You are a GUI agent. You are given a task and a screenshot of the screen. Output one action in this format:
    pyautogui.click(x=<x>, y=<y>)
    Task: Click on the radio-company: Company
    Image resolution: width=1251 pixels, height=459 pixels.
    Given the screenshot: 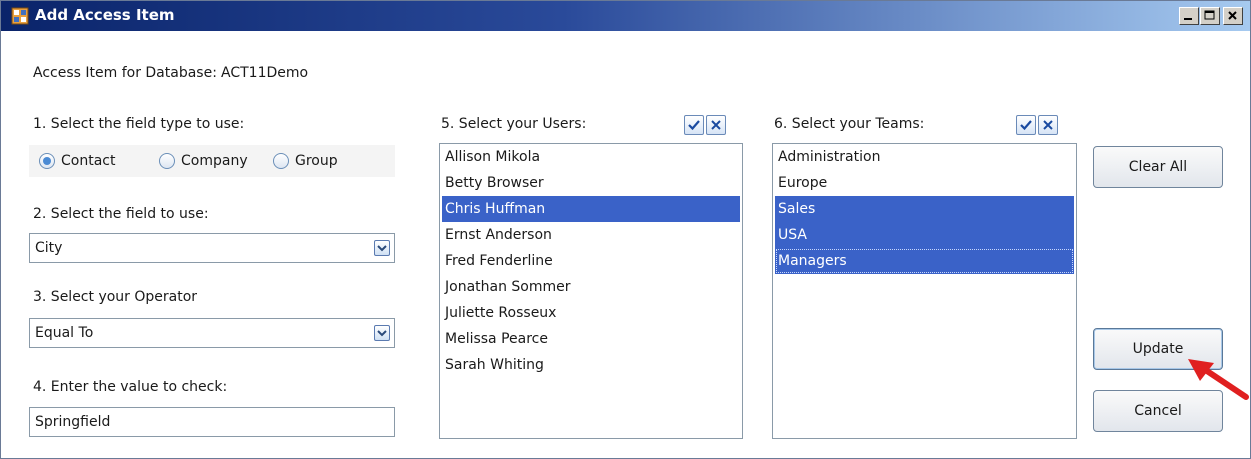 What is the action you would take?
    pyautogui.click(x=203, y=161)
    